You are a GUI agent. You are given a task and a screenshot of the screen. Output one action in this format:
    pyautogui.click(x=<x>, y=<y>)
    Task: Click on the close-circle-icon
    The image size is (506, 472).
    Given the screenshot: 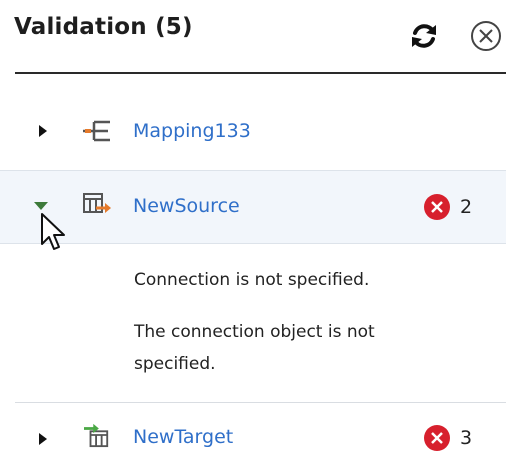 What is the action you would take?
    pyautogui.click(x=486, y=36)
    